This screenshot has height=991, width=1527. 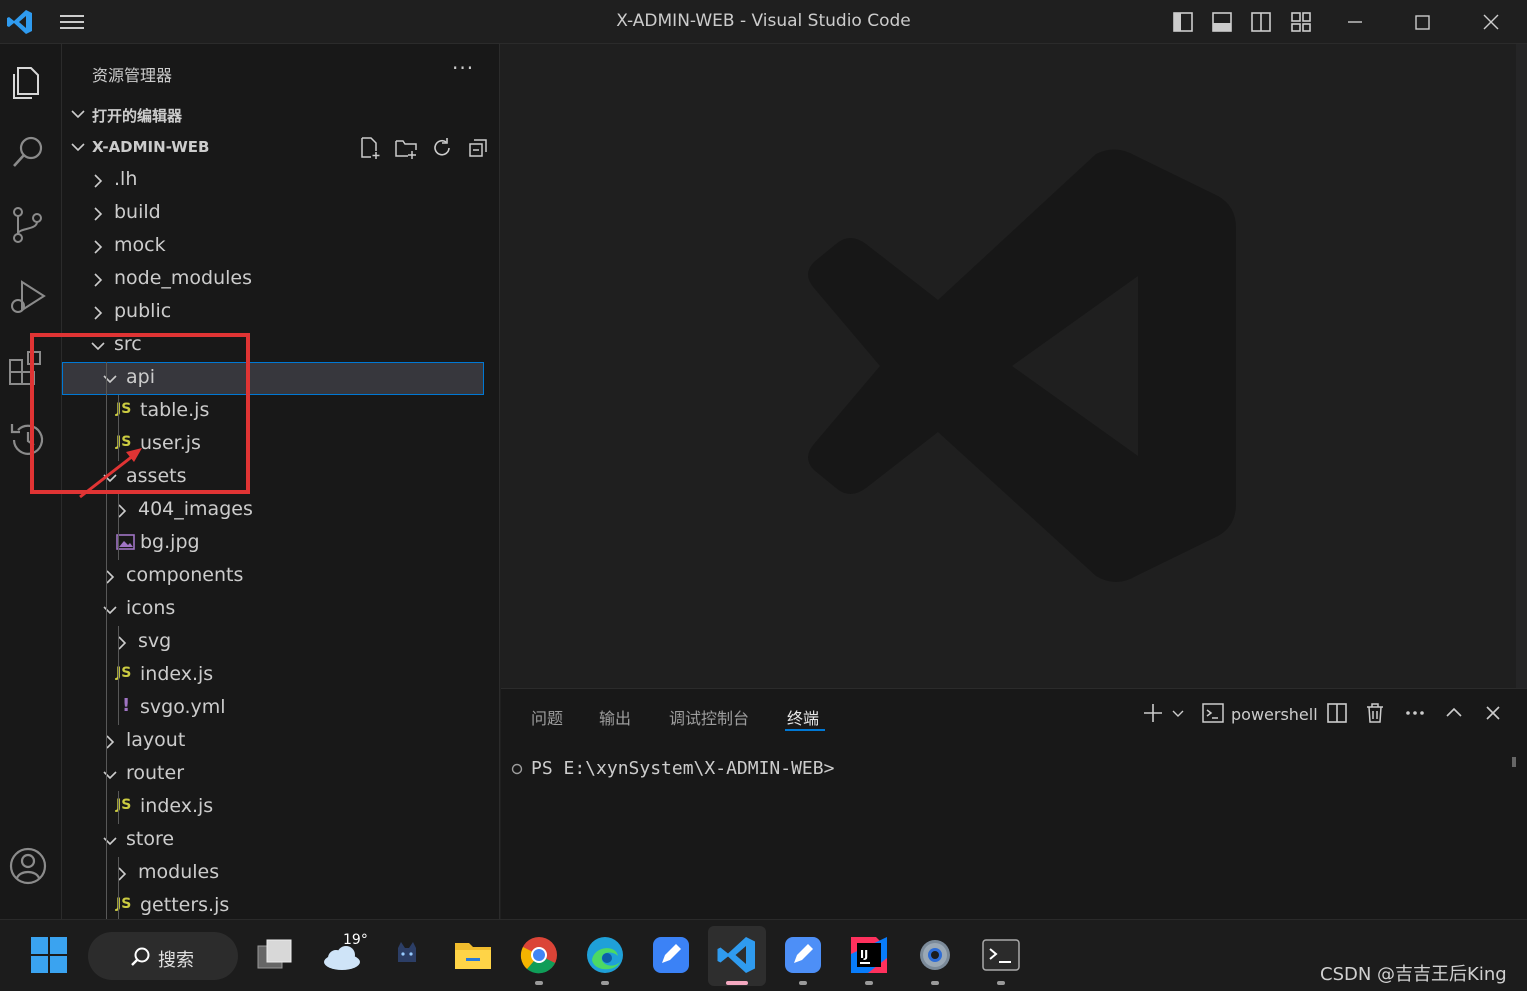 I want to click on taskbar: 搜索 19° IJ CSDN @吉吉王后King, so click(x=763, y=955).